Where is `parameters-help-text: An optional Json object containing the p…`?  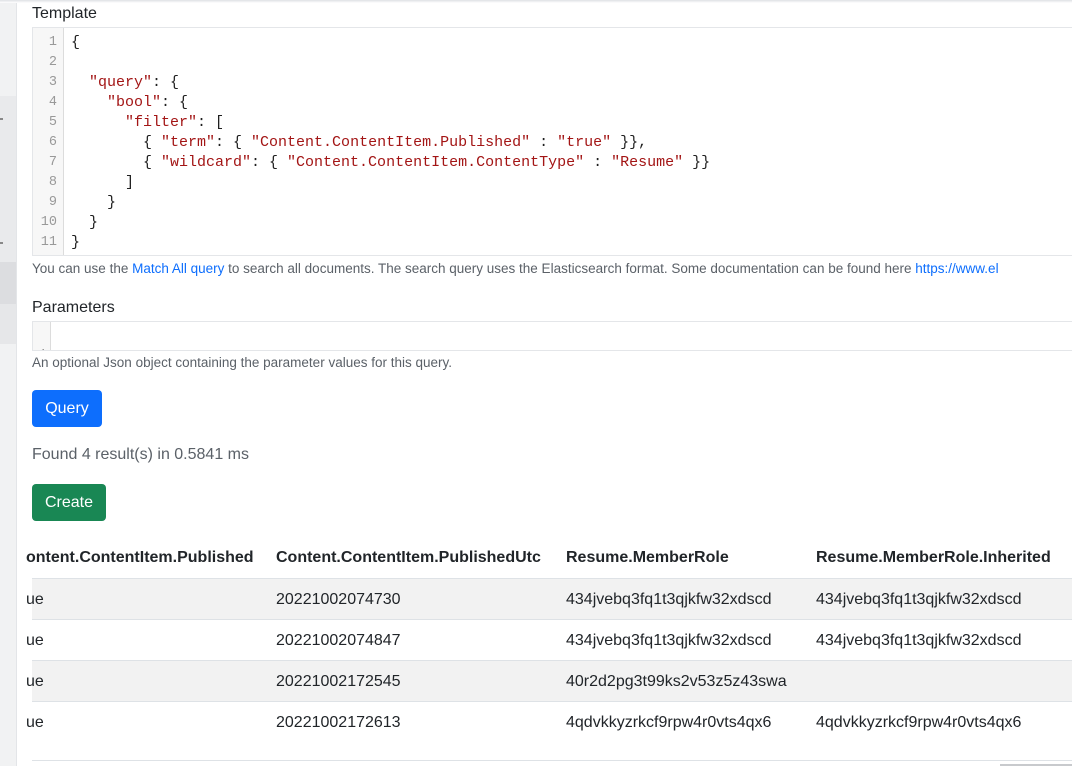
parameters-help-text: An optional Json object containing the p… is located at coordinates (242, 362).